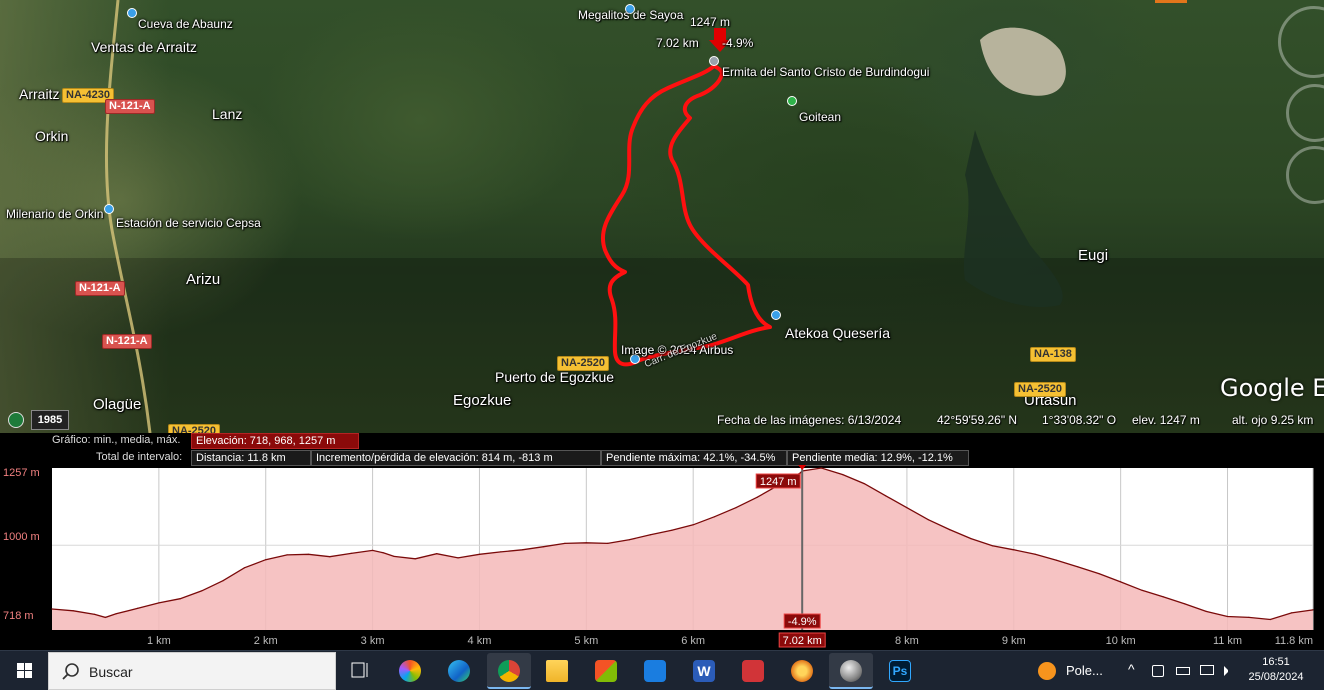  What do you see at coordinates (1166, 420) in the screenshot?
I see `elevation-readout: elev. 1247 m` at bounding box center [1166, 420].